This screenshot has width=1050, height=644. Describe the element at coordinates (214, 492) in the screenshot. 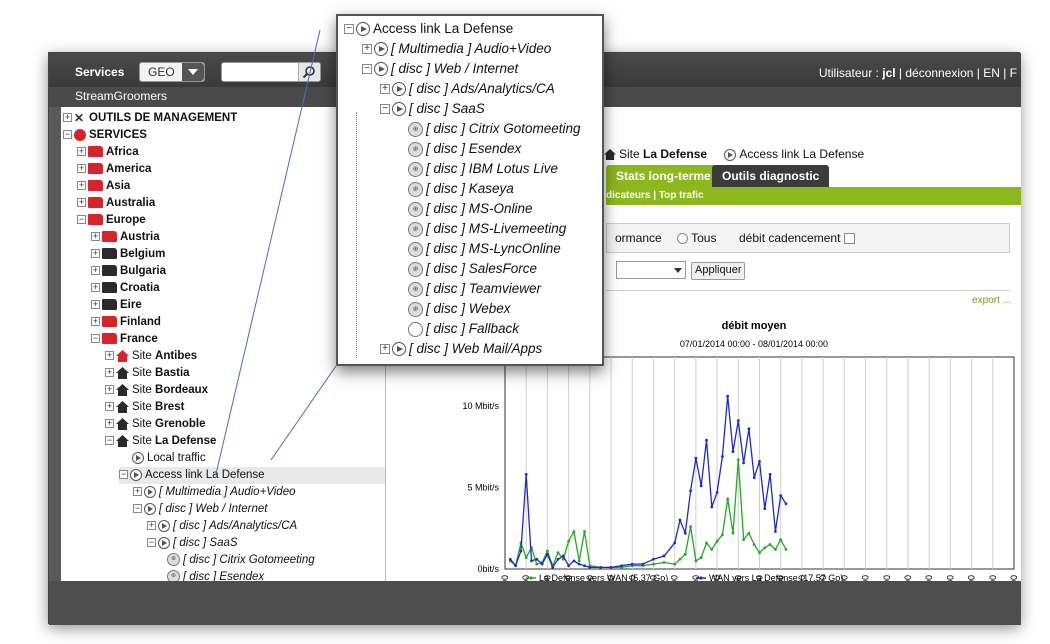

I see `tree-item-multimedia: +[ Multimedia ] Audio+Video` at that location.